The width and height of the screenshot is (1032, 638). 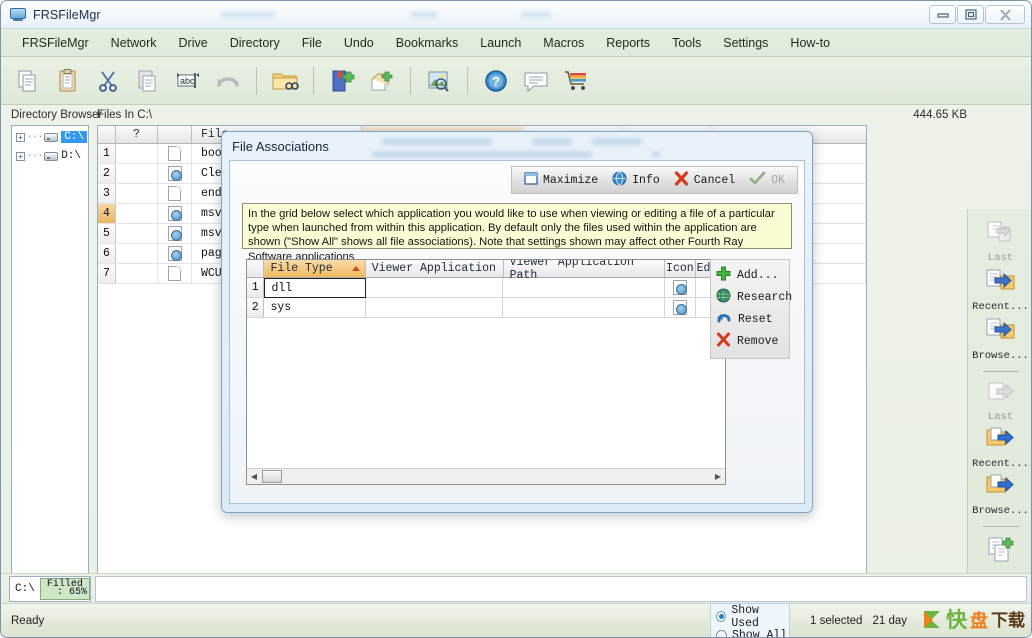 I want to click on column-header-icon: Icon, so click(x=680, y=268).